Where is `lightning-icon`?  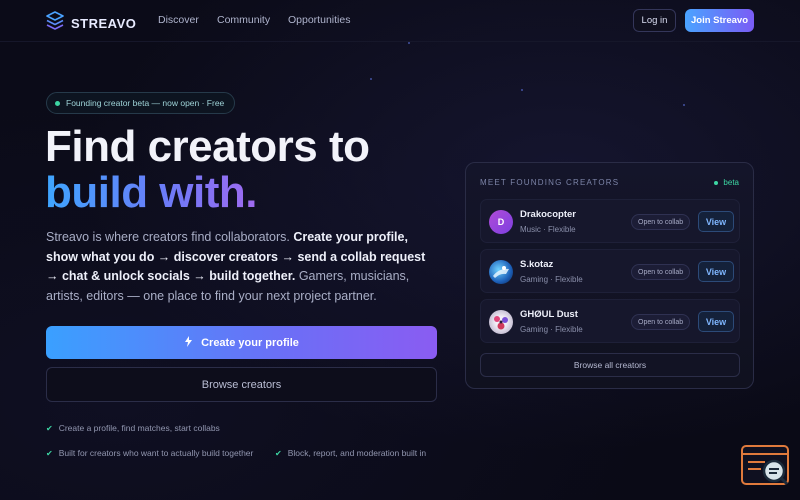 lightning-icon is located at coordinates (188, 342).